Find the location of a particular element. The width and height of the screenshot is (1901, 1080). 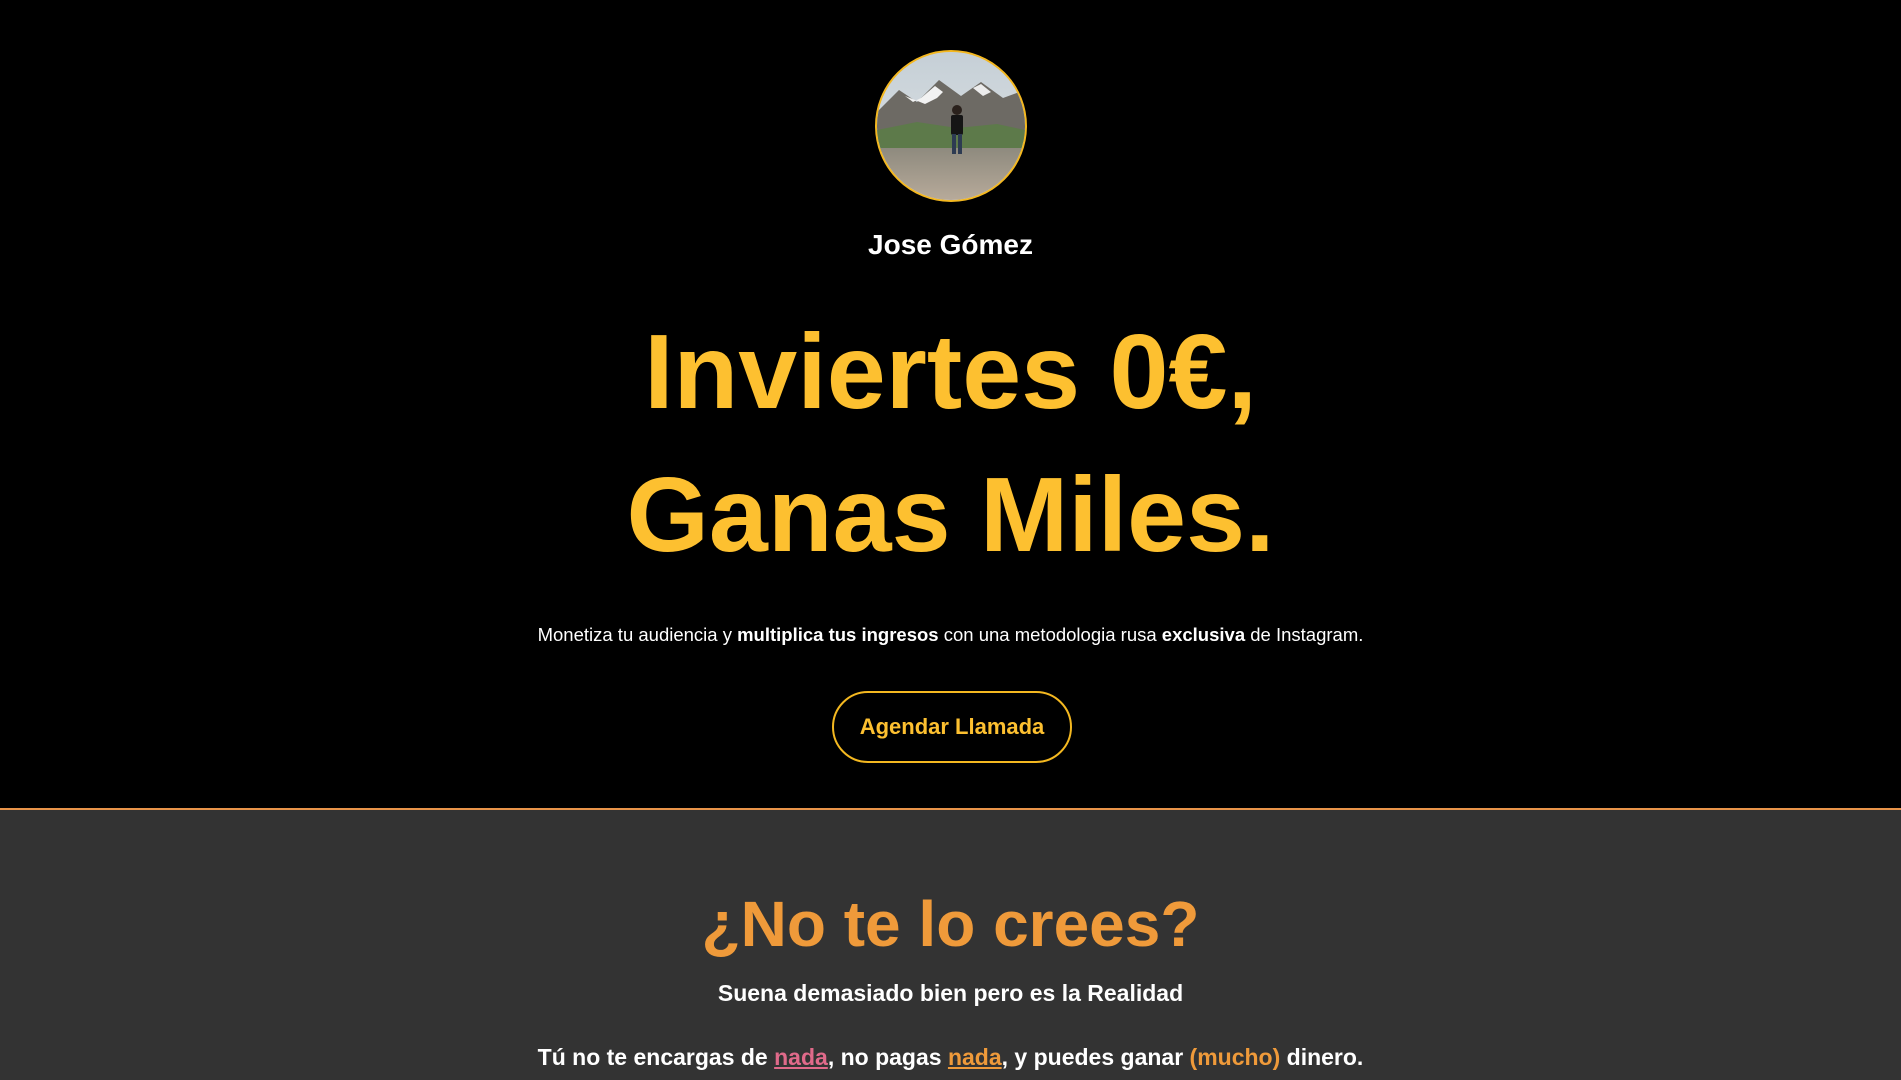

statement-text-4: dinero. is located at coordinates (1322, 1057).